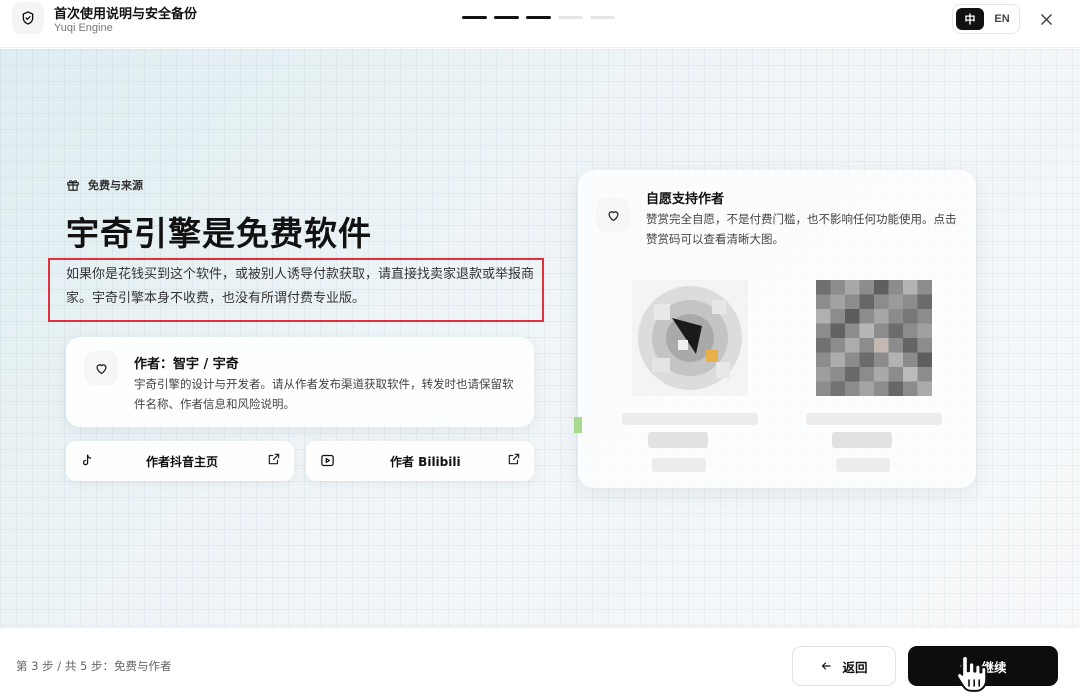  Describe the element at coordinates (83, 28) in the screenshot. I see `app-subtitle: Yuqi Engine` at that location.